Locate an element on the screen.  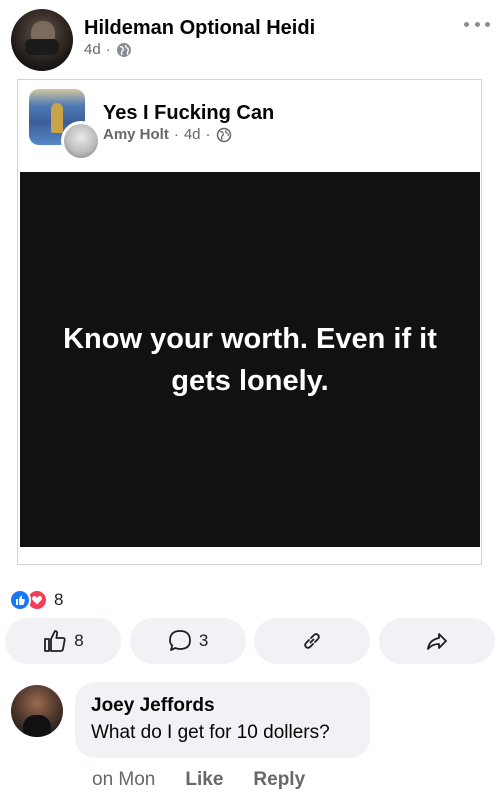
share-button is located at coordinates (436, 641).